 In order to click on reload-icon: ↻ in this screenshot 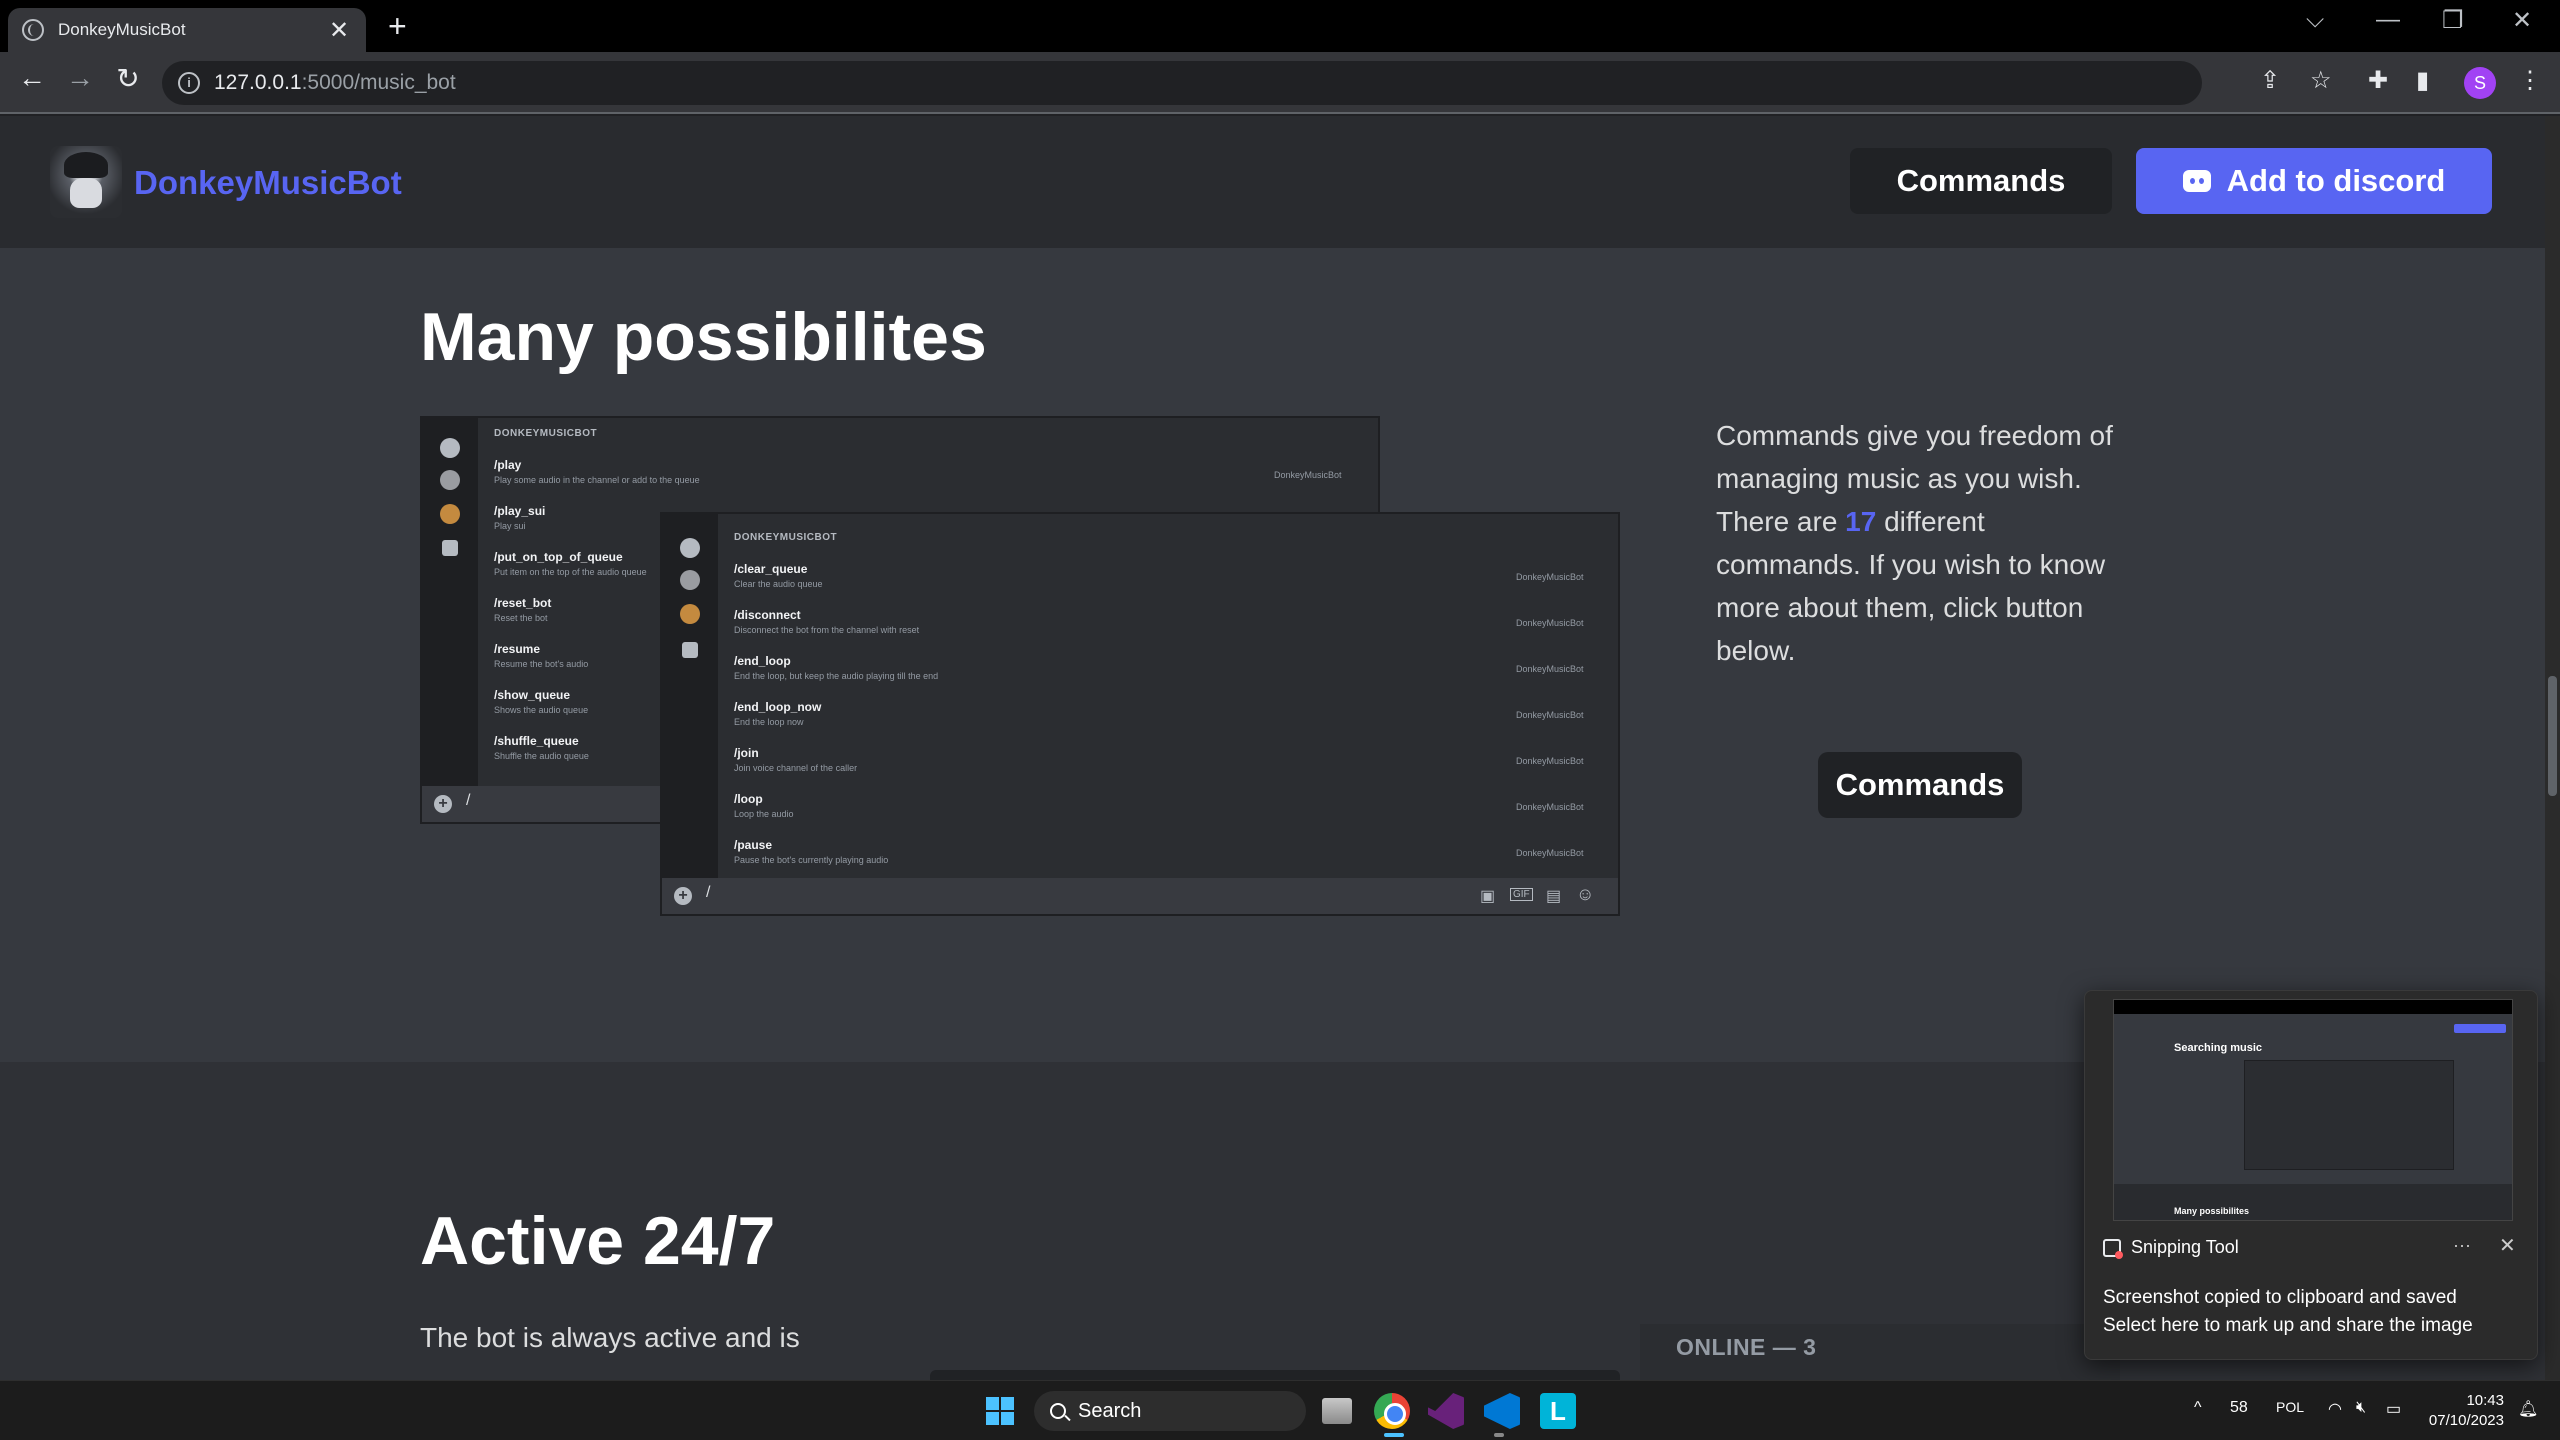, I will do `click(128, 78)`.